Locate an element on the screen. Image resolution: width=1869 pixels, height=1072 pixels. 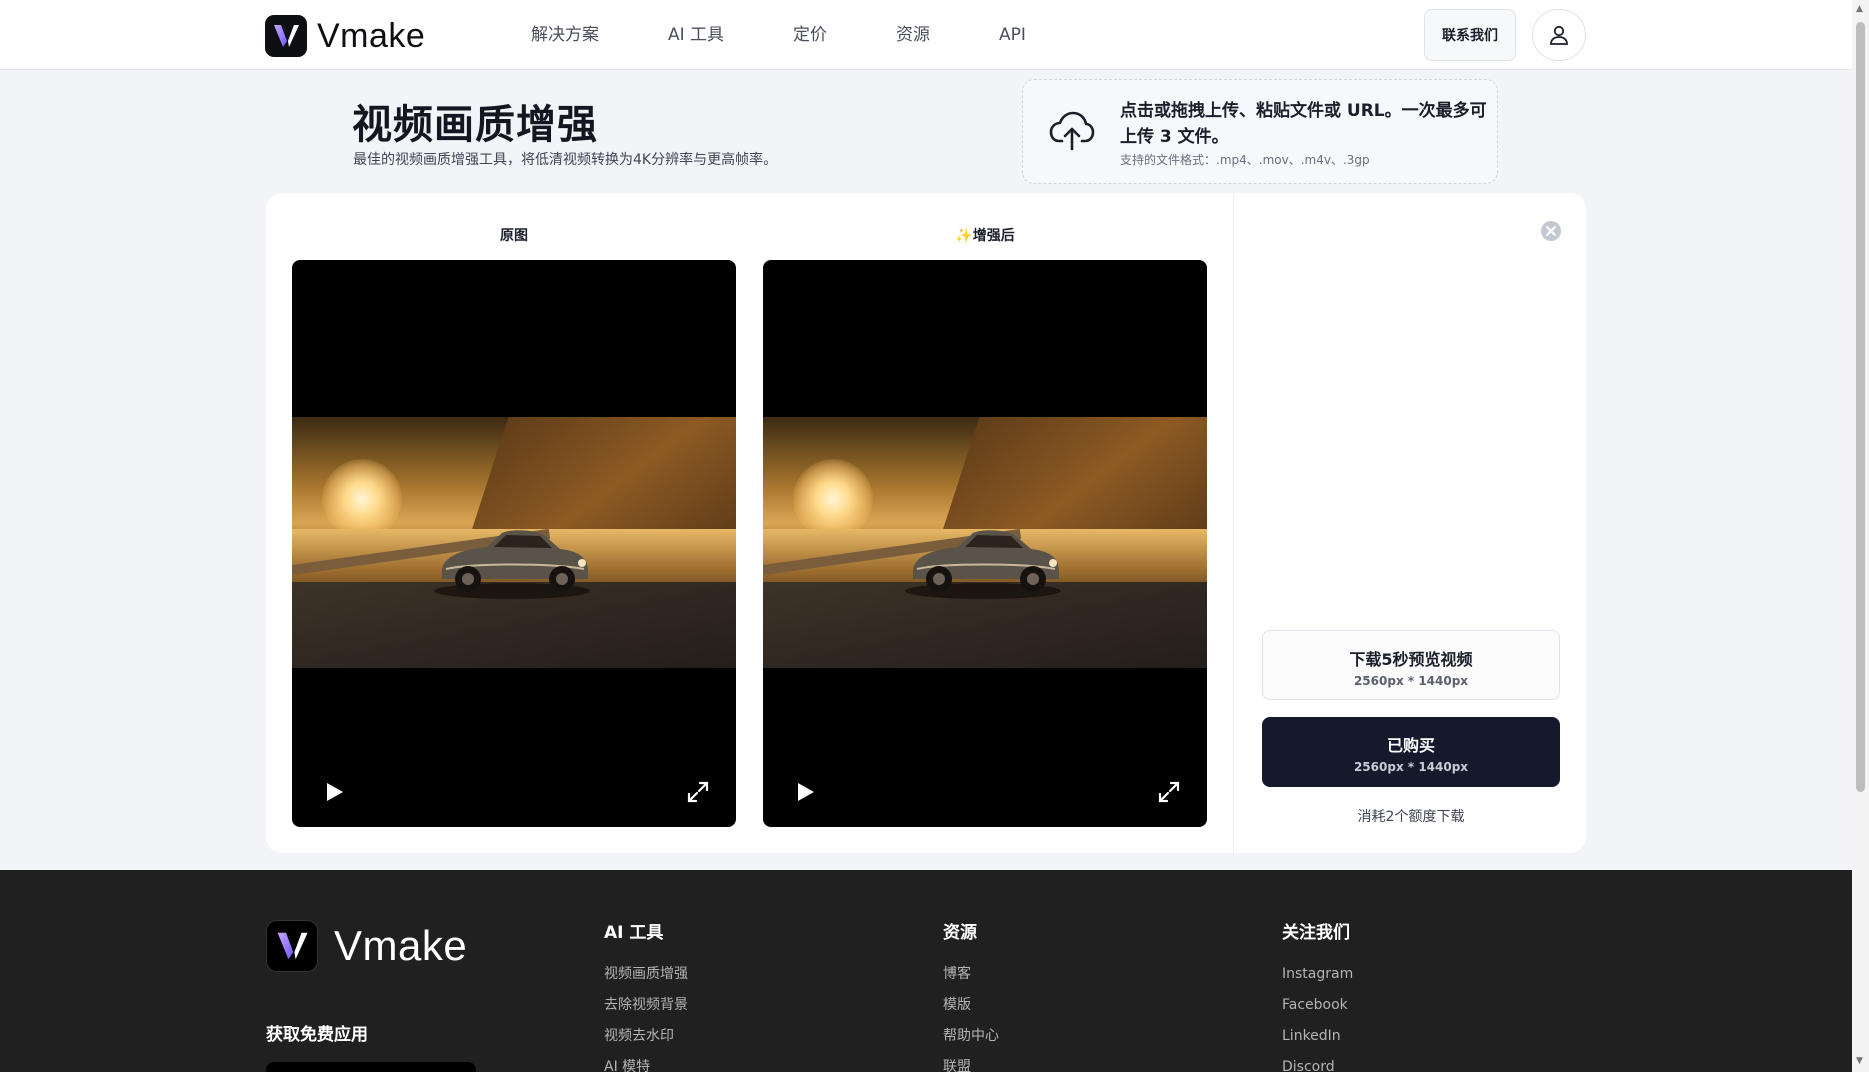
footer-link: AI 模特 is located at coordinates (646, 1062).